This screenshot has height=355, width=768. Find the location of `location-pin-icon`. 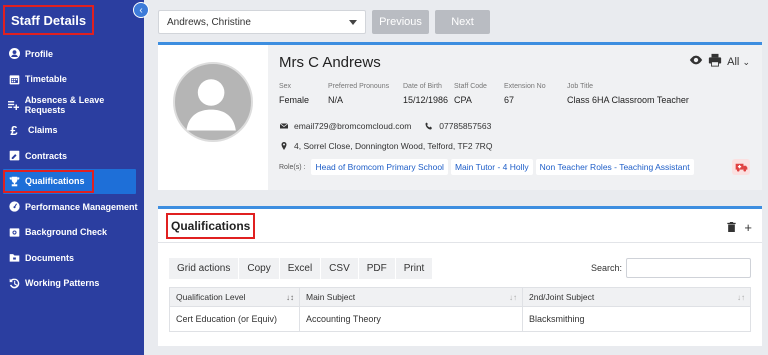

location-pin-icon is located at coordinates (284, 146).